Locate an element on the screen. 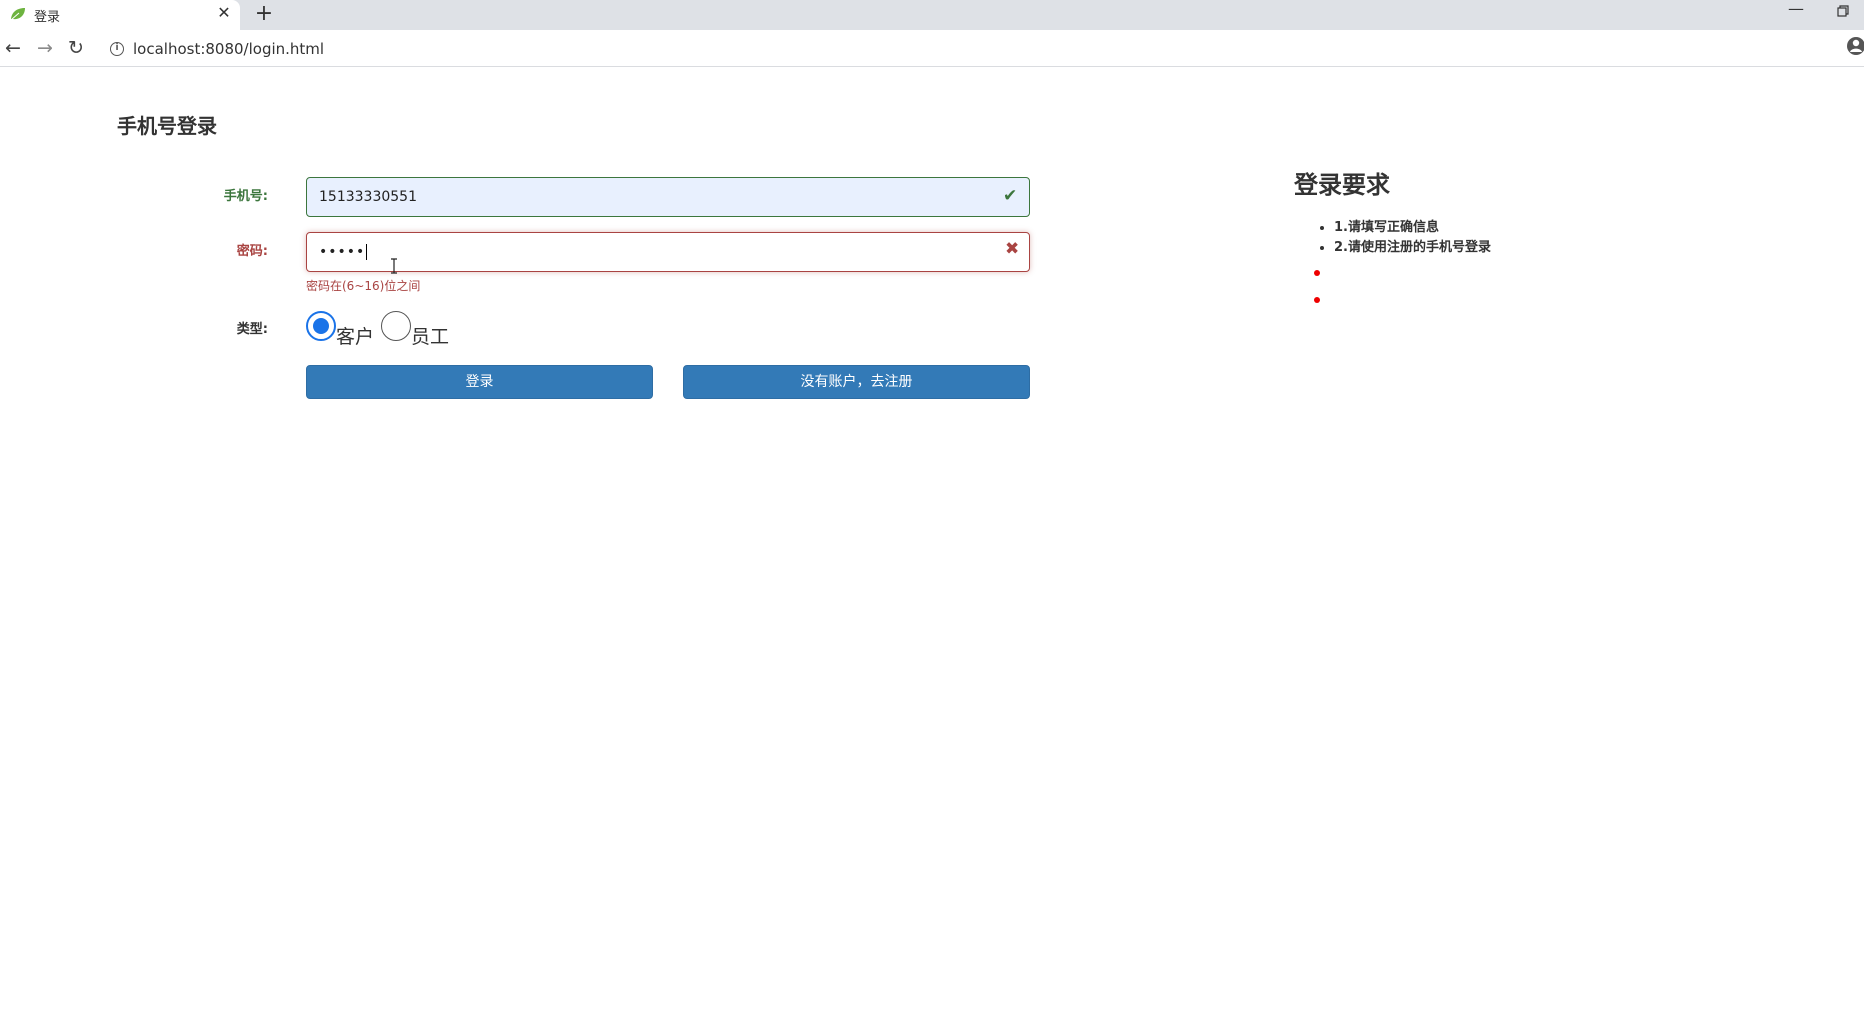 Image resolution: width=1864 pixels, height=1016 pixels. back-arrow-icon: ← is located at coordinates (13, 48).